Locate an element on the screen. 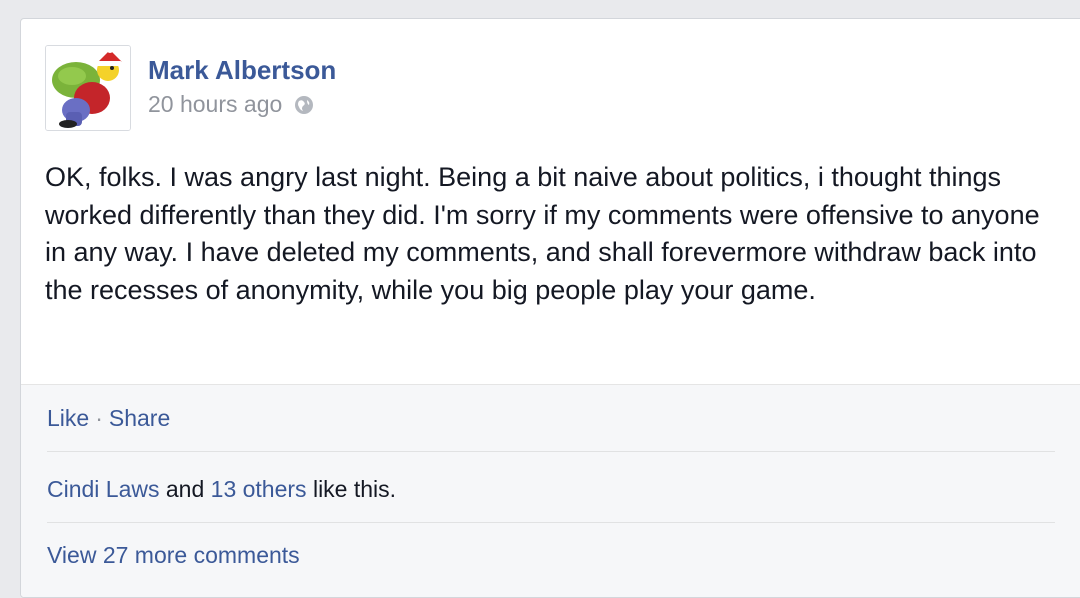 The height and width of the screenshot is (598, 1080). action-bar: Like · Share is located at coordinates (108, 418).